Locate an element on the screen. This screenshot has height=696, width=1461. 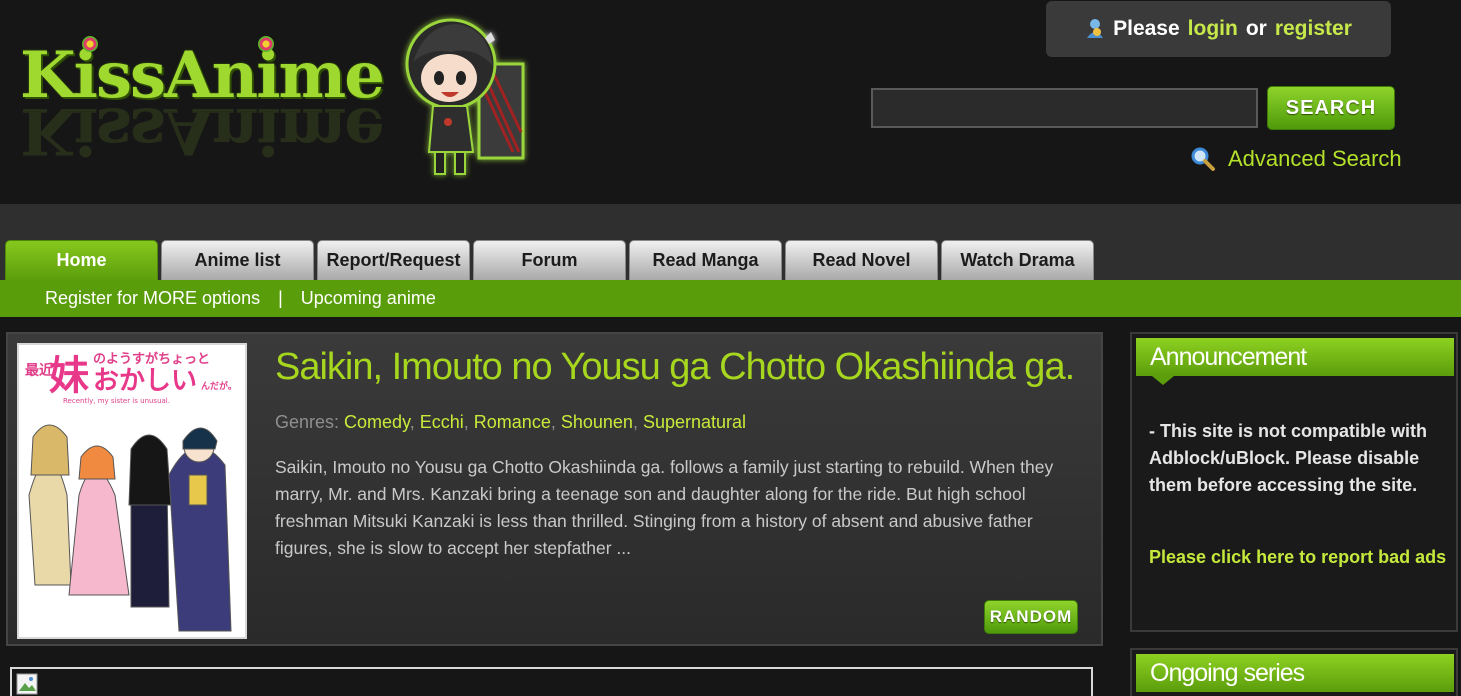
magnifier-icon is located at coordinates (1203, 159).